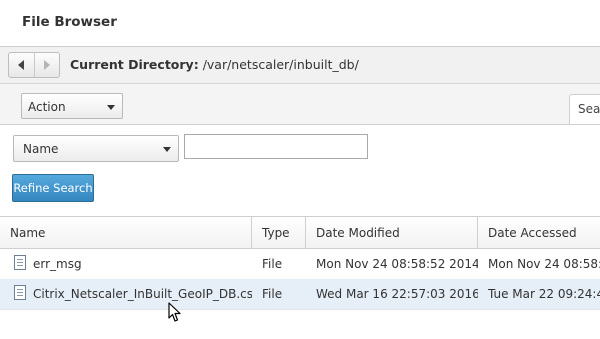 The width and height of the screenshot is (600, 339). I want to click on cell-date-accessed: Tue Mar 22 09:24:47 2016, so click(539, 294).